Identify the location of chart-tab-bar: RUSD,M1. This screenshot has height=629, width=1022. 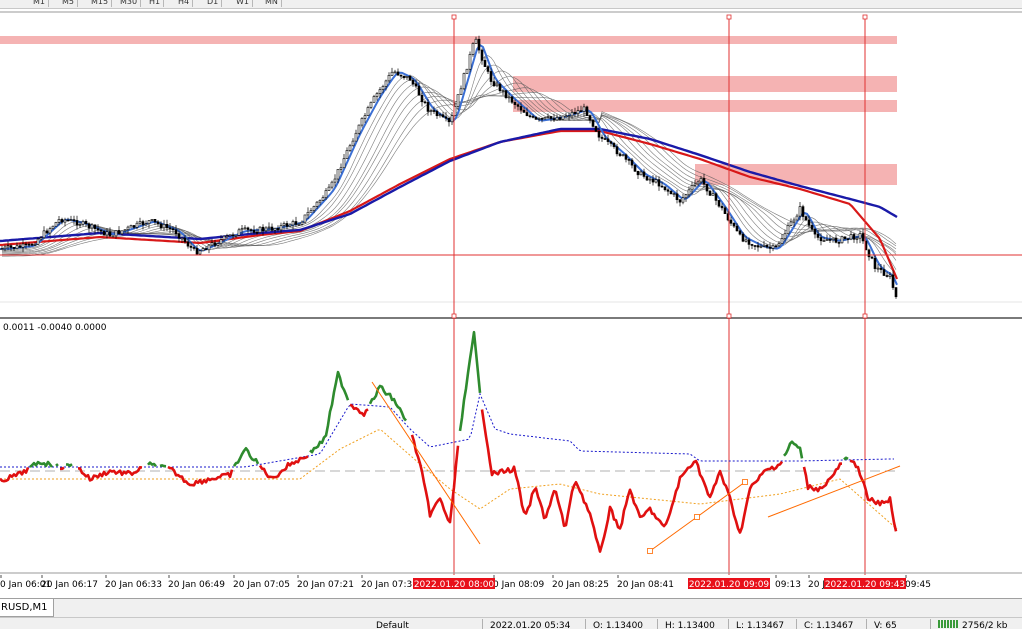
(511, 607).